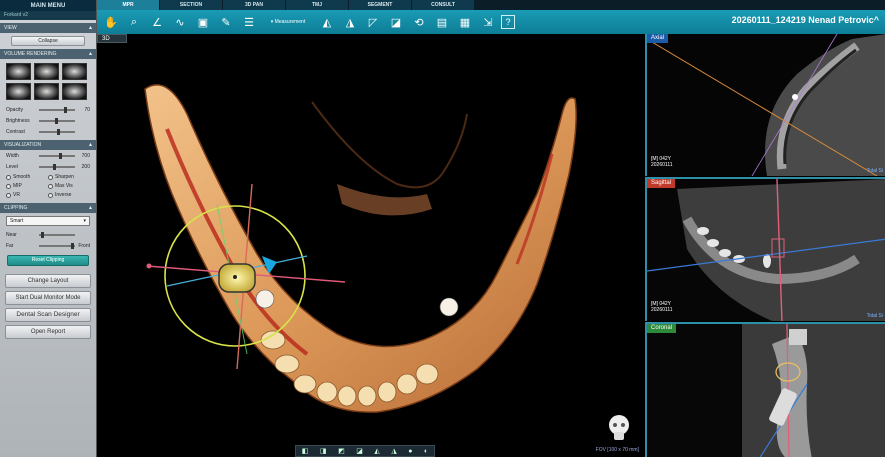 The width and height of the screenshot is (885, 457). I want to click on help-icon: ?, so click(508, 22).